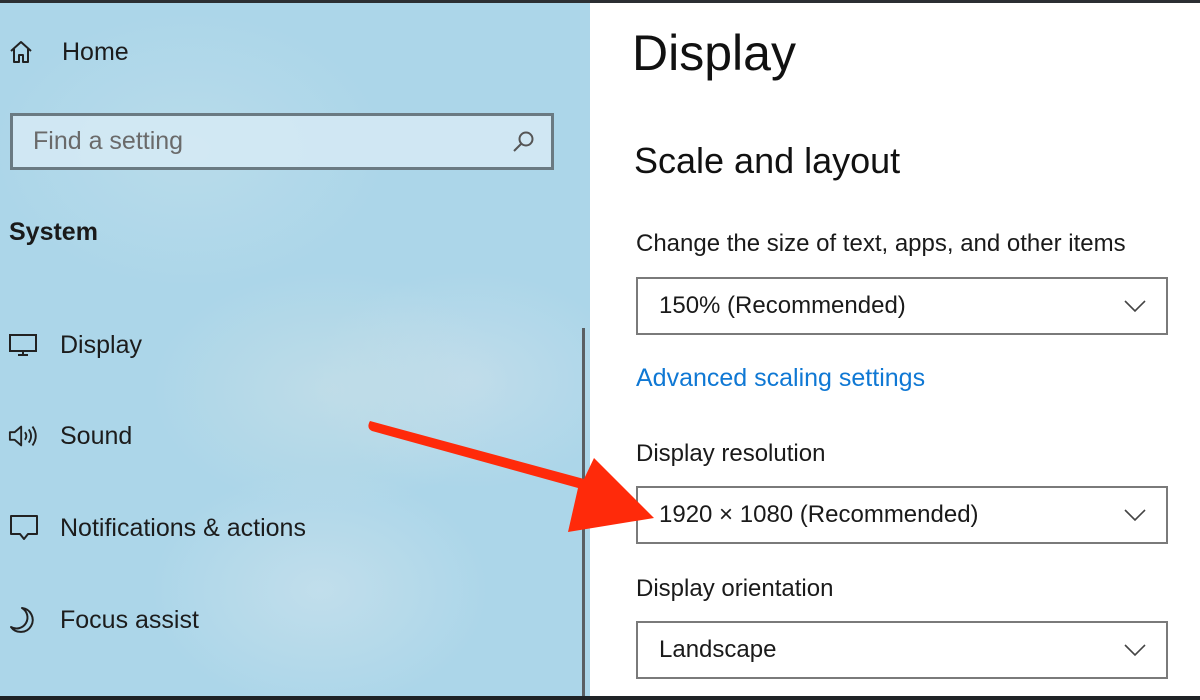  I want to click on monitor-icon, so click(20, 345).